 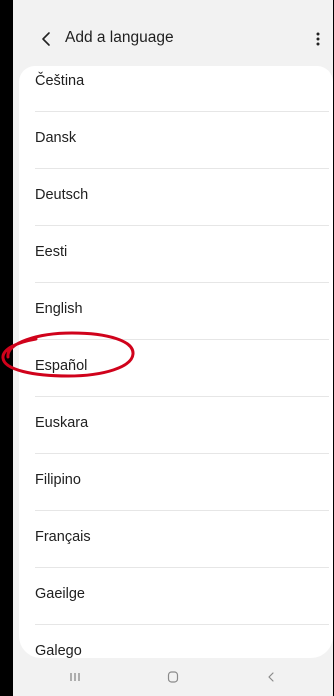 What do you see at coordinates (62, 423) in the screenshot?
I see `language-label: Euskara` at bounding box center [62, 423].